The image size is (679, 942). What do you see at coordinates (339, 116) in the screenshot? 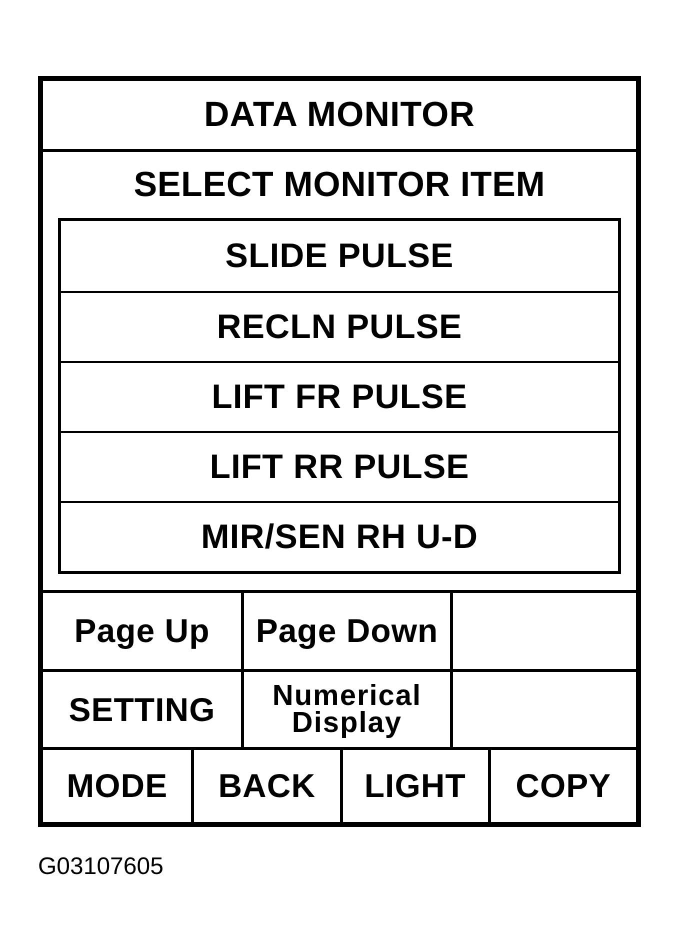
I see `screen-title: DATA MONITOR` at bounding box center [339, 116].